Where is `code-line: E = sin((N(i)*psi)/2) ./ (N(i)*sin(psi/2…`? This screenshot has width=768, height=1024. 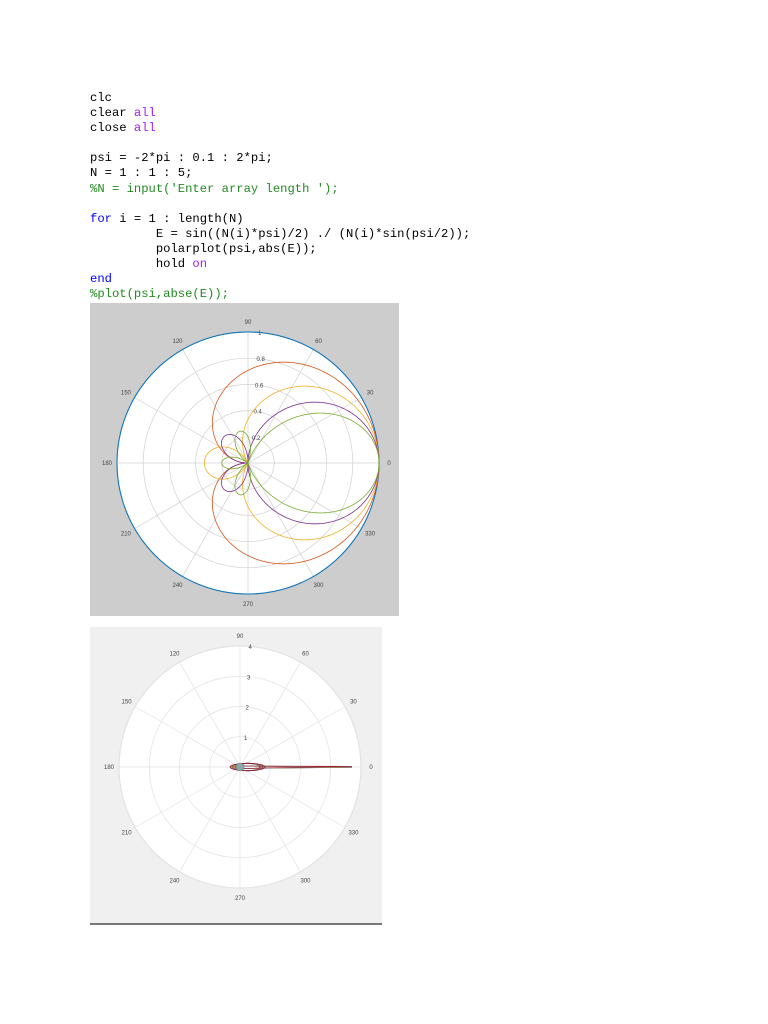 code-line: E = sin((N(i)*psi)/2) ./ (N(i)*sin(psi/2… is located at coordinates (280, 234).